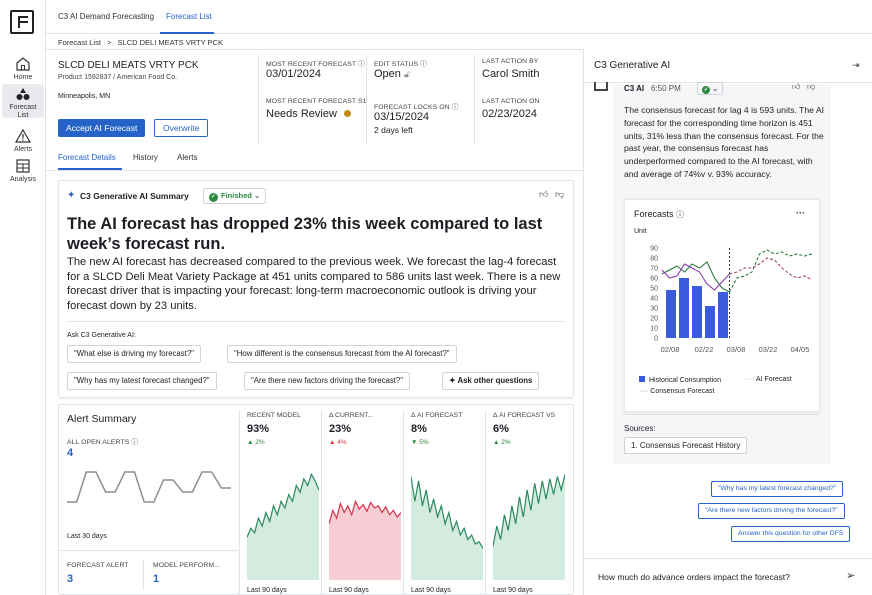 This screenshot has width=872, height=595. Describe the element at coordinates (392, 74) in the screenshot. I see `edit-status-value: Open 🔓︎` at that location.